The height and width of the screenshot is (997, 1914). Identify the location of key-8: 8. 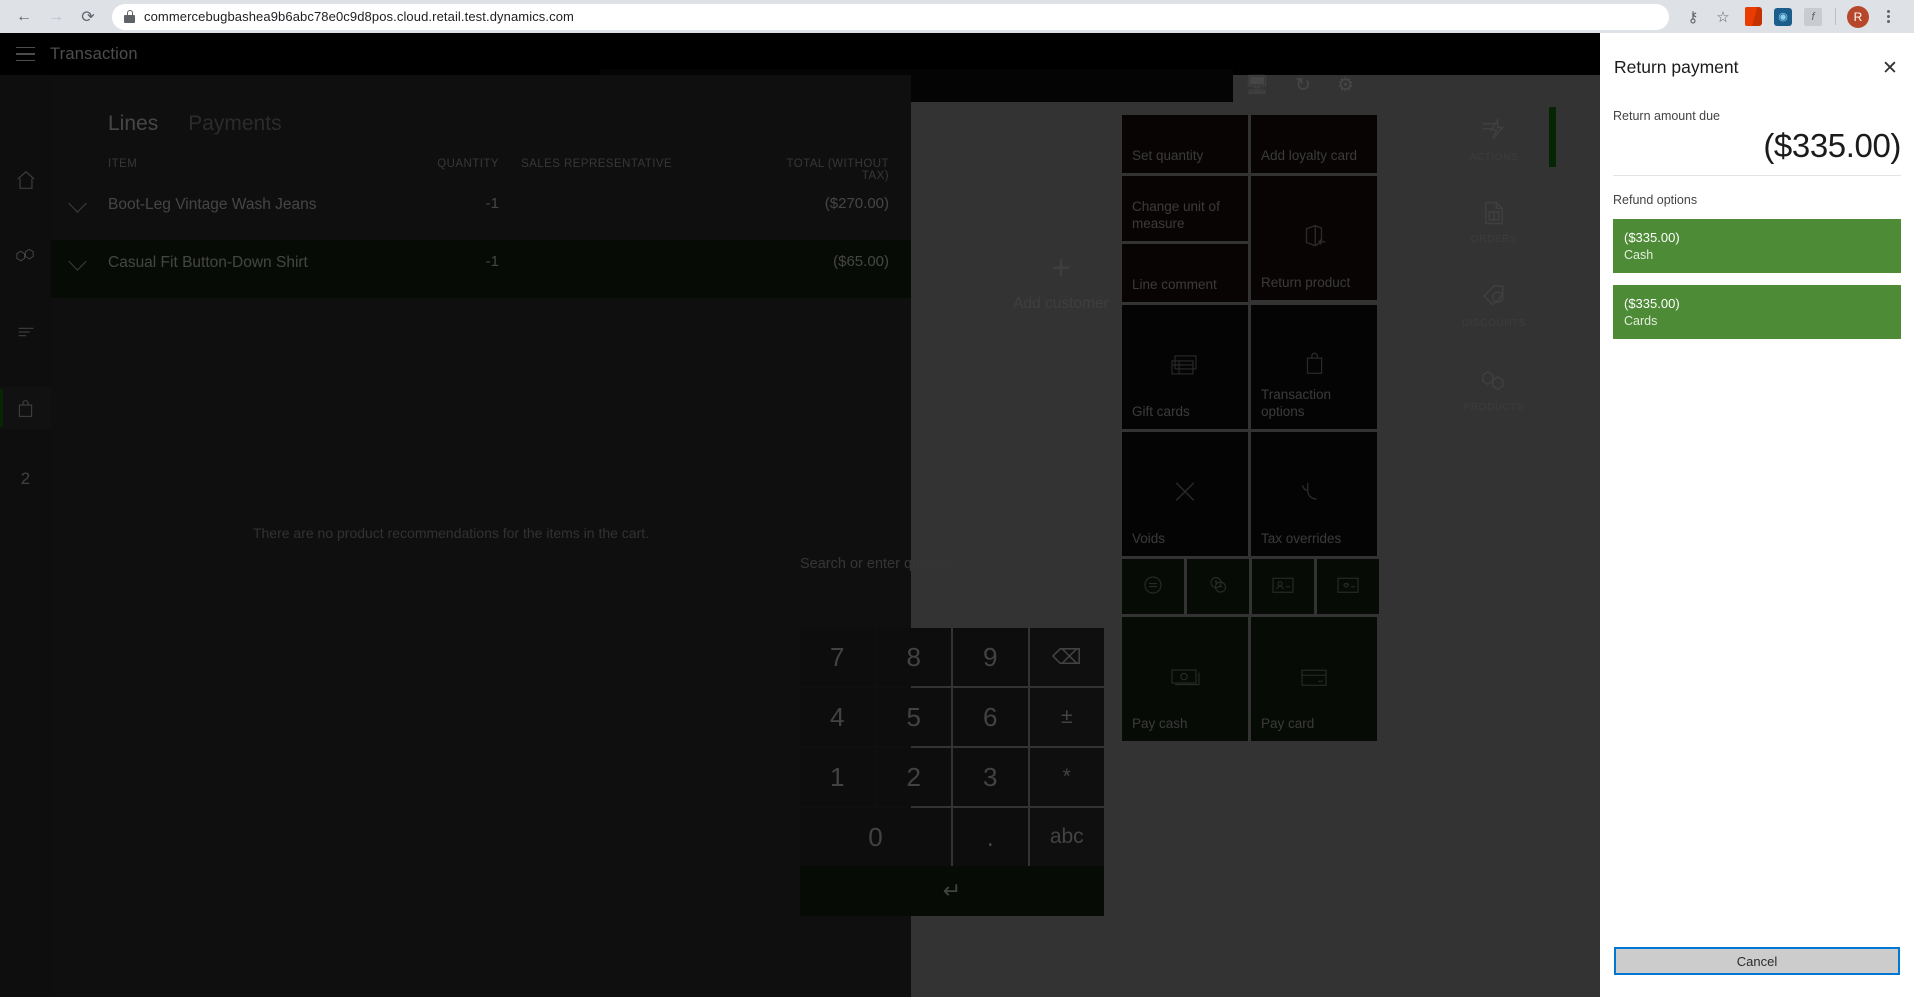
(913, 657).